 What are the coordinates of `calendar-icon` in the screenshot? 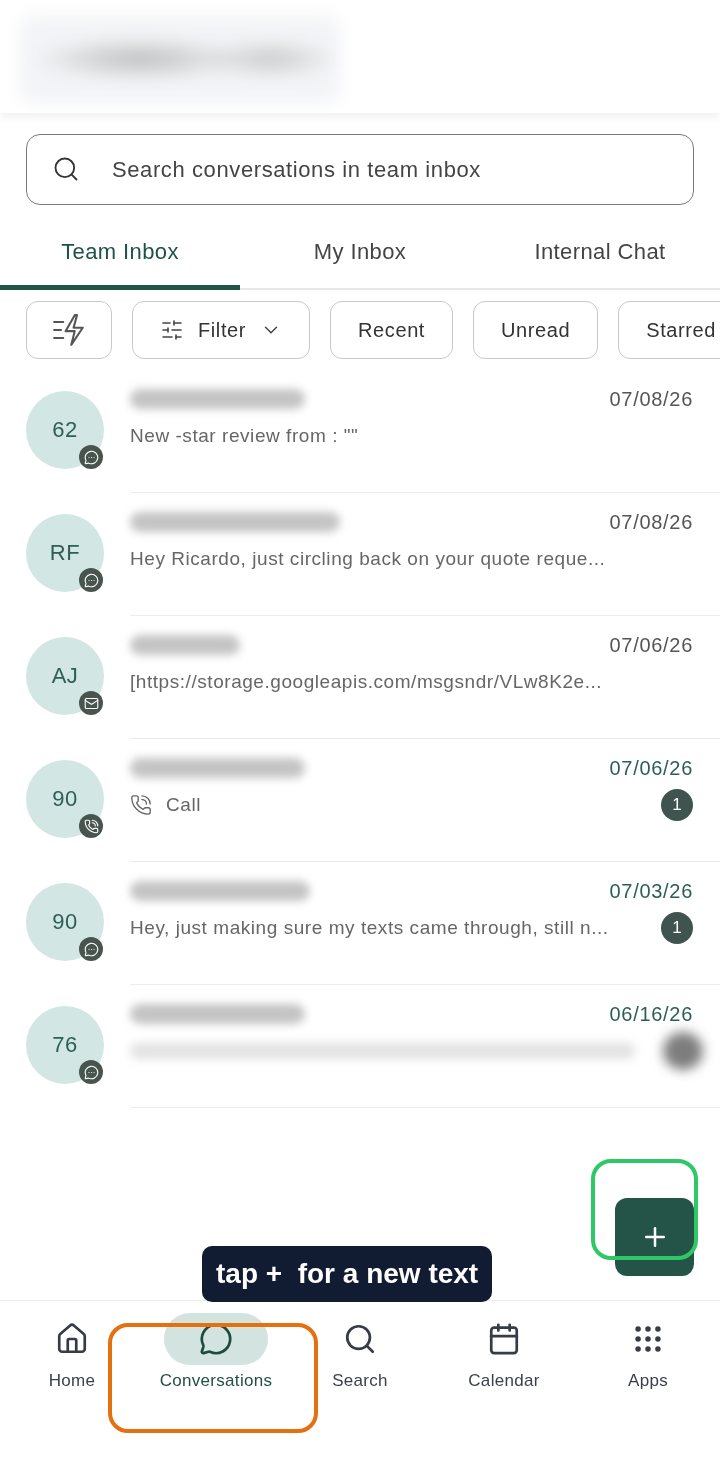 It's located at (504, 1339).